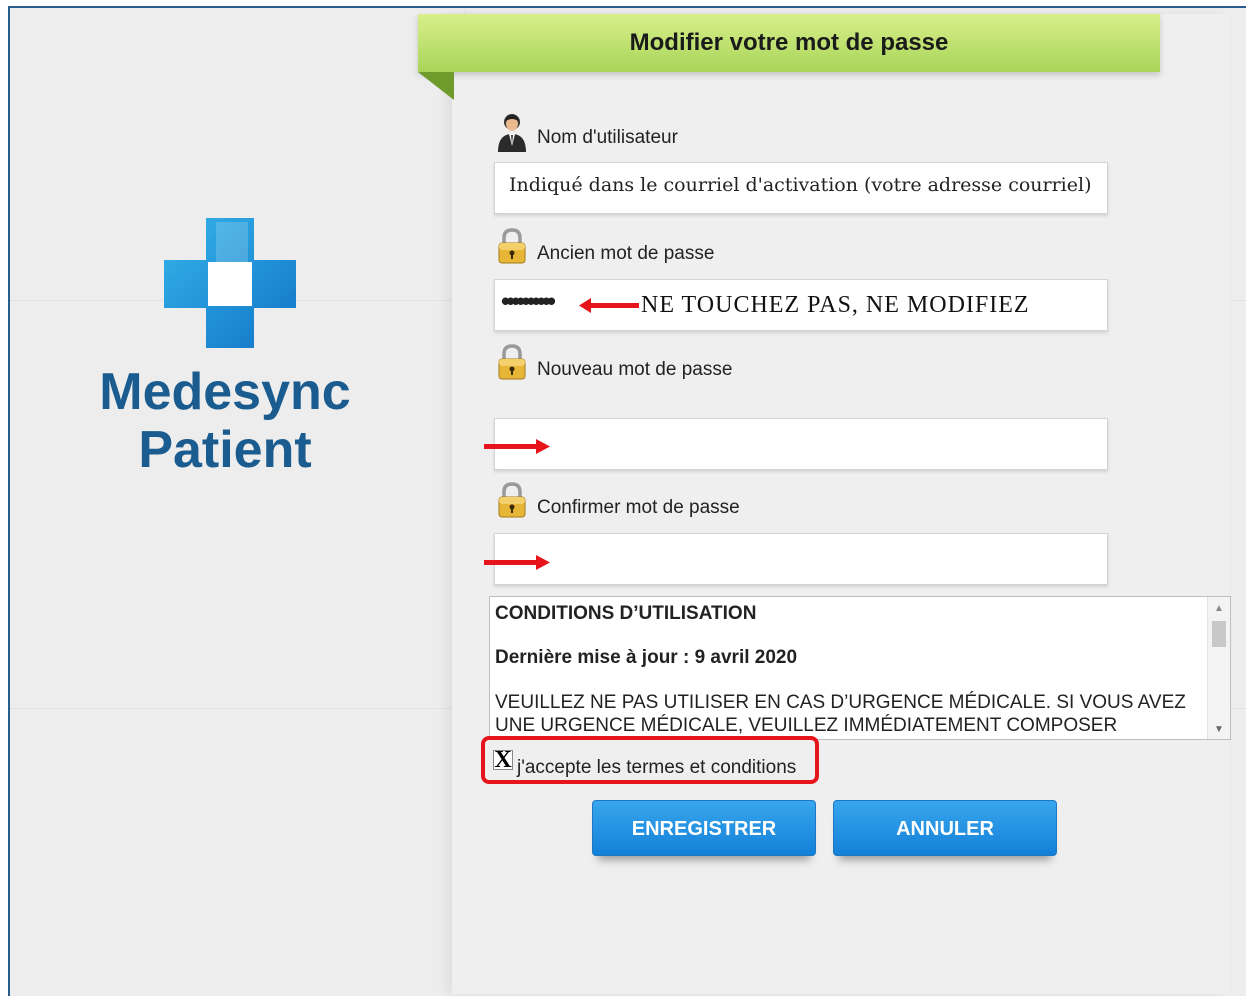  I want to click on warning-note: NE TOUCHEZ PAS, NE MODIFIEZ, so click(835, 305).